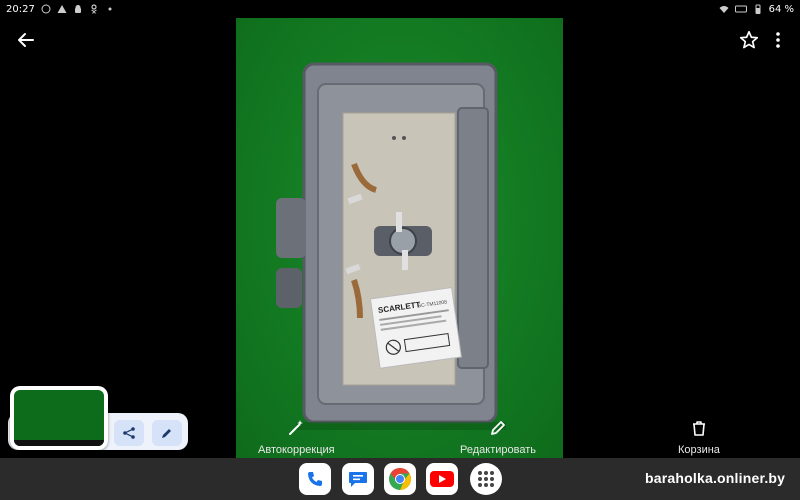 This screenshot has width=800, height=500. What do you see at coordinates (20, 9) in the screenshot?
I see `status-time: 20:27` at bounding box center [20, 9].